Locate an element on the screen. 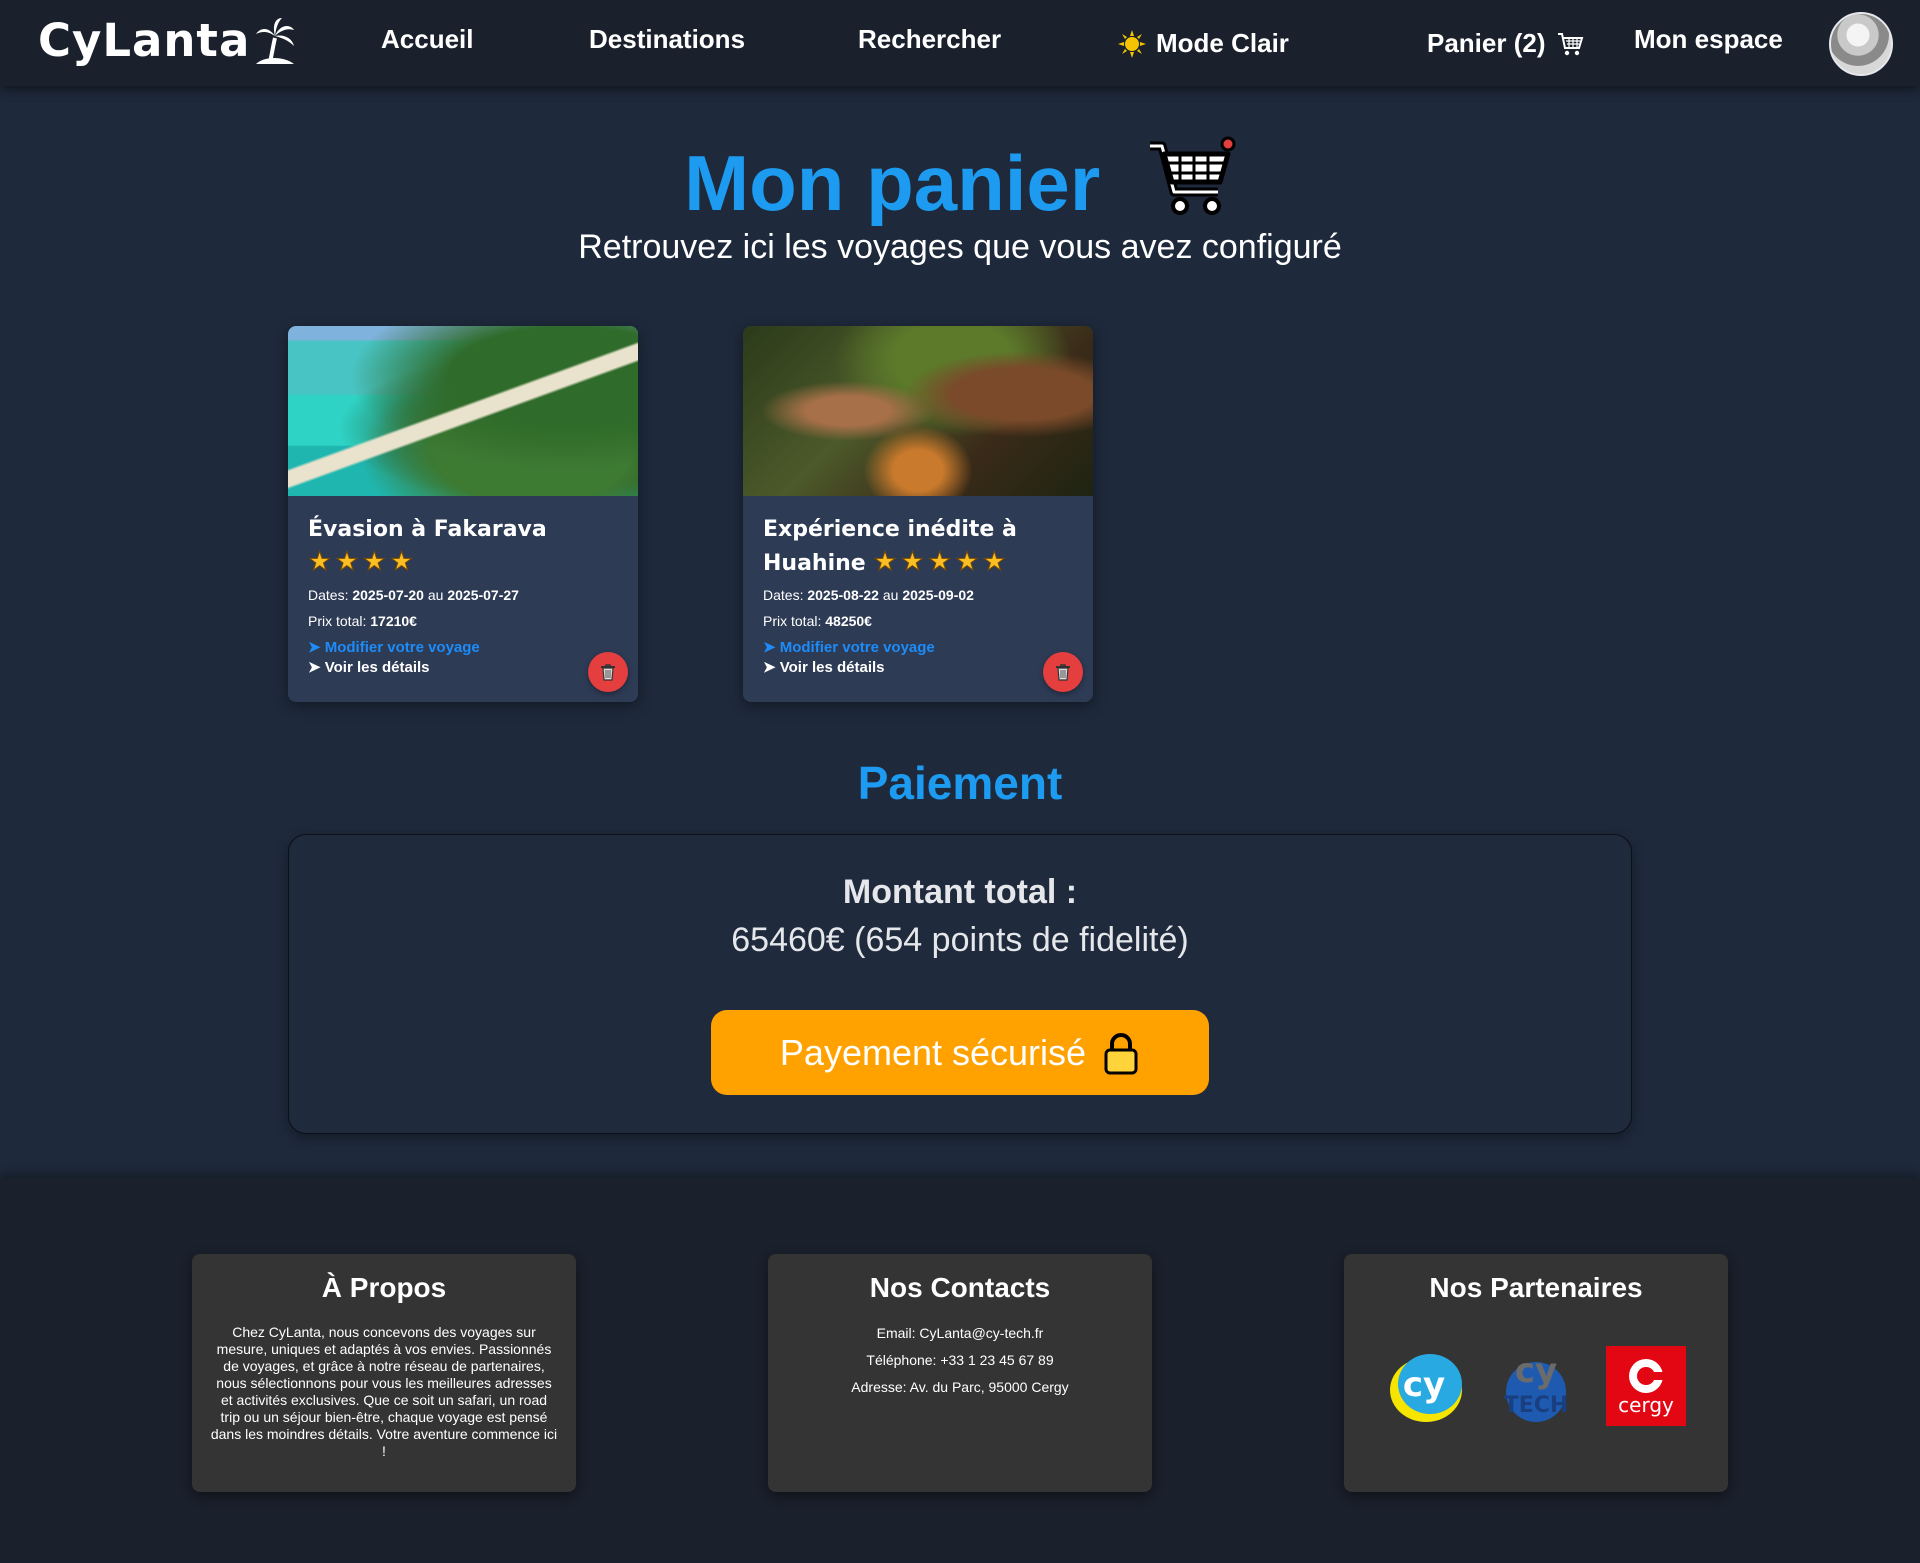 The height and width of the screenshot is (1563, 1920). partners-title: Nos Partenaires is located at coordinates (1536, 1287).